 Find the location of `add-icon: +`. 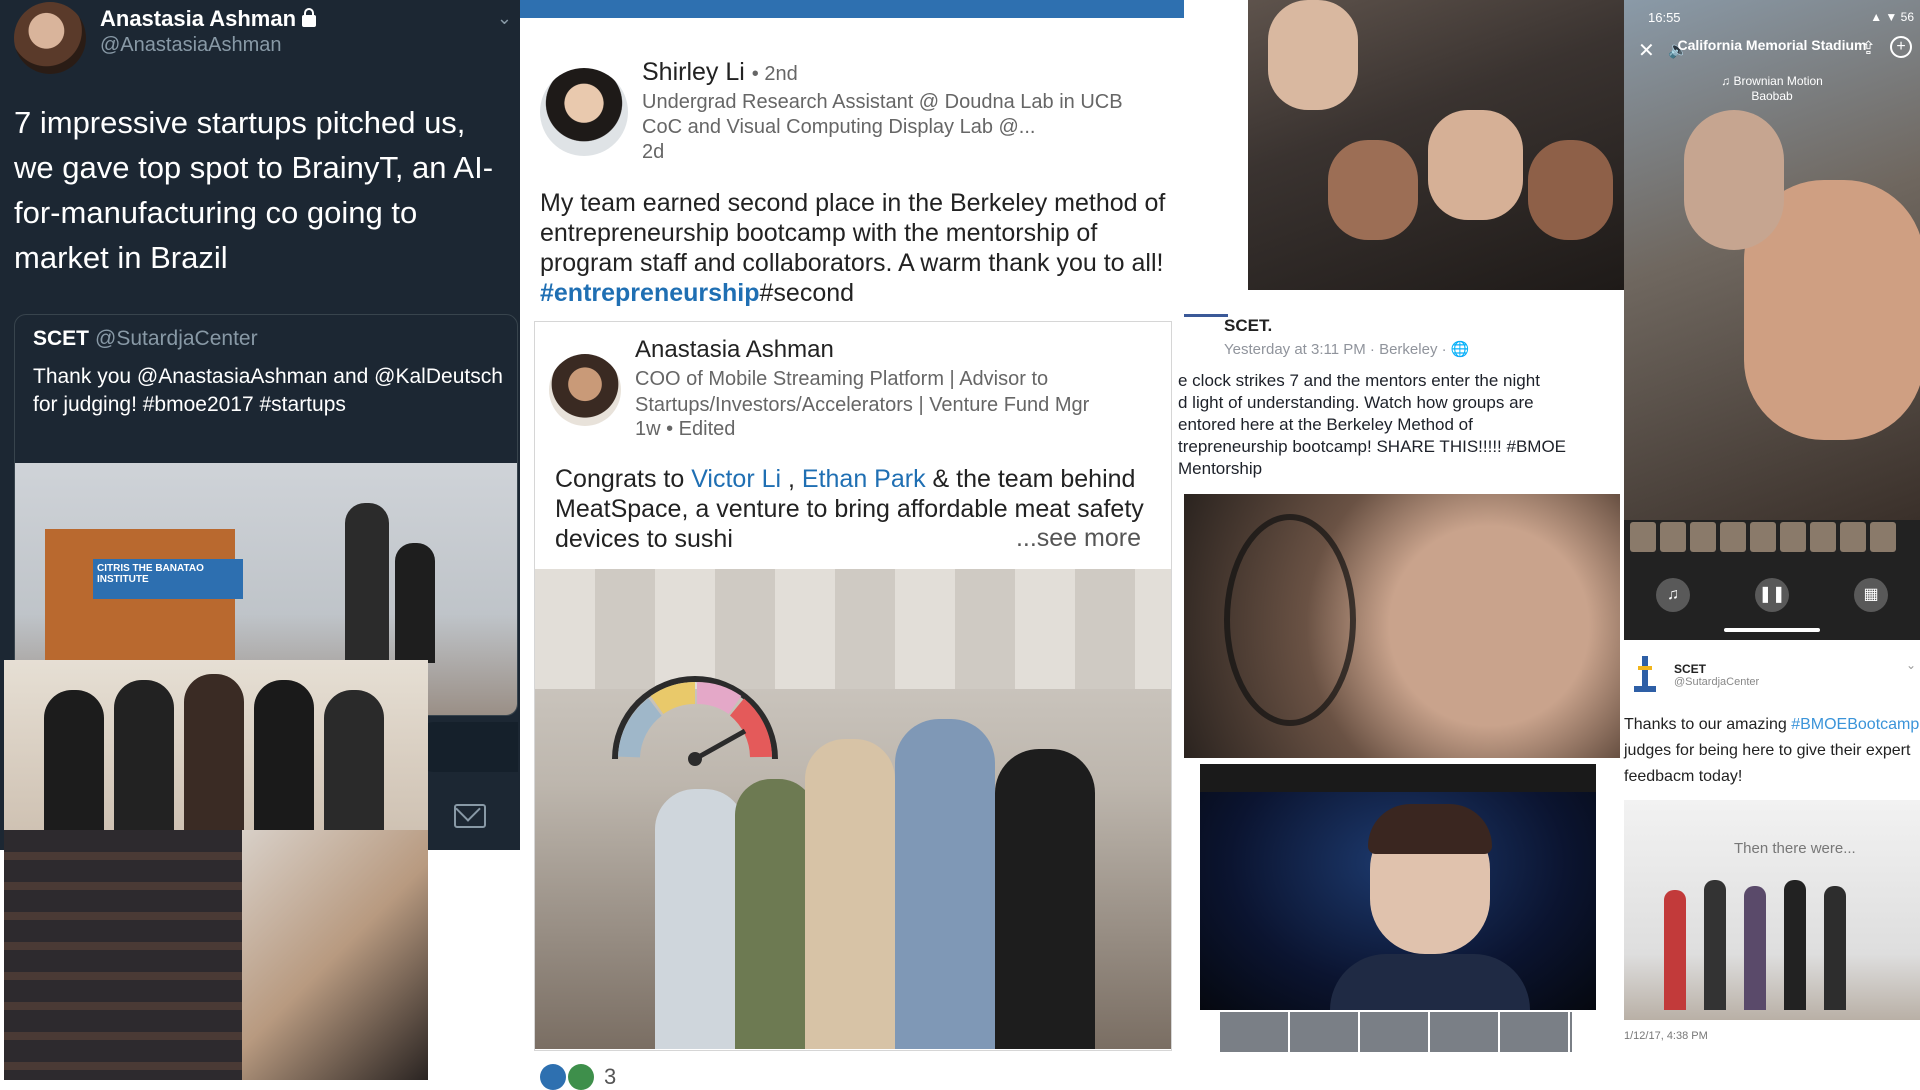

add-icon: + is located at coordinates (1901, 47).